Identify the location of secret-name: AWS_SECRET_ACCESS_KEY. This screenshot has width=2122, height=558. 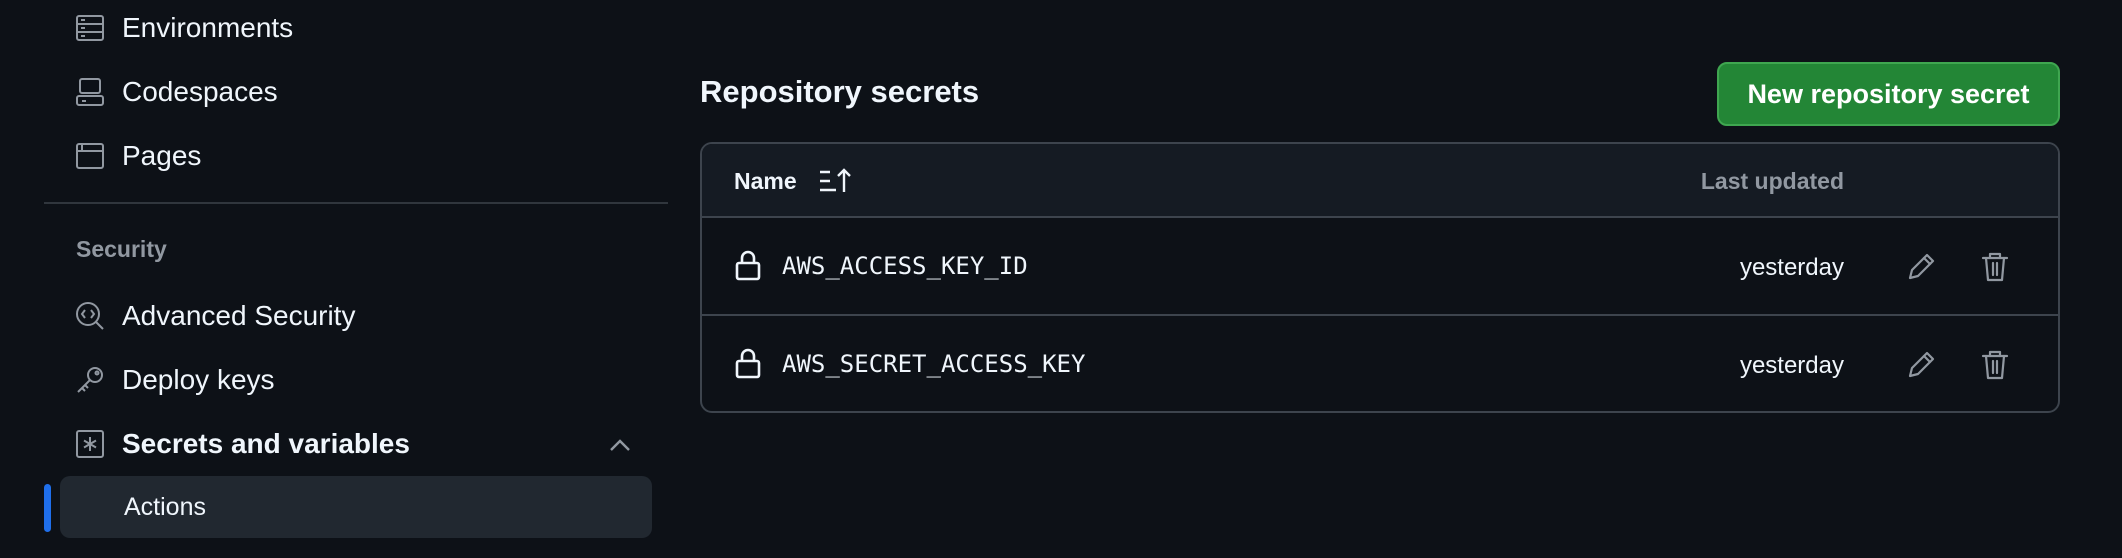
(934, 364).